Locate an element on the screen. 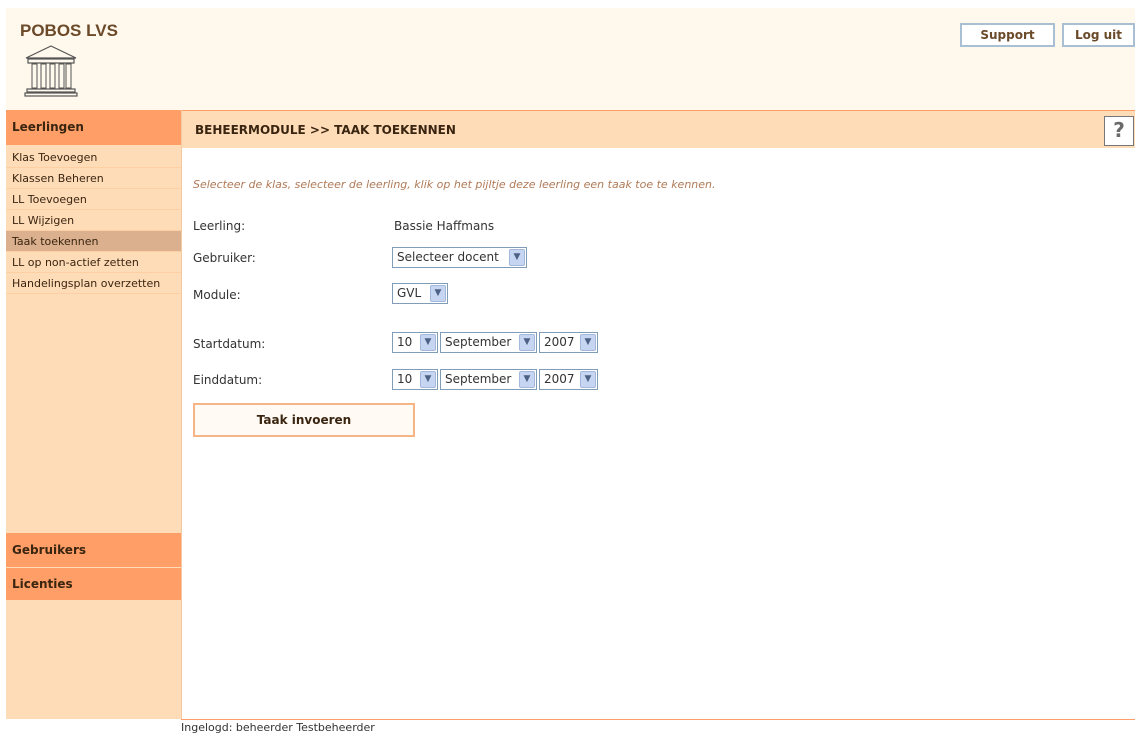  sidebar-item-handelingsplan: Handelingsplan overzetten is located at coordinates (93, 283).